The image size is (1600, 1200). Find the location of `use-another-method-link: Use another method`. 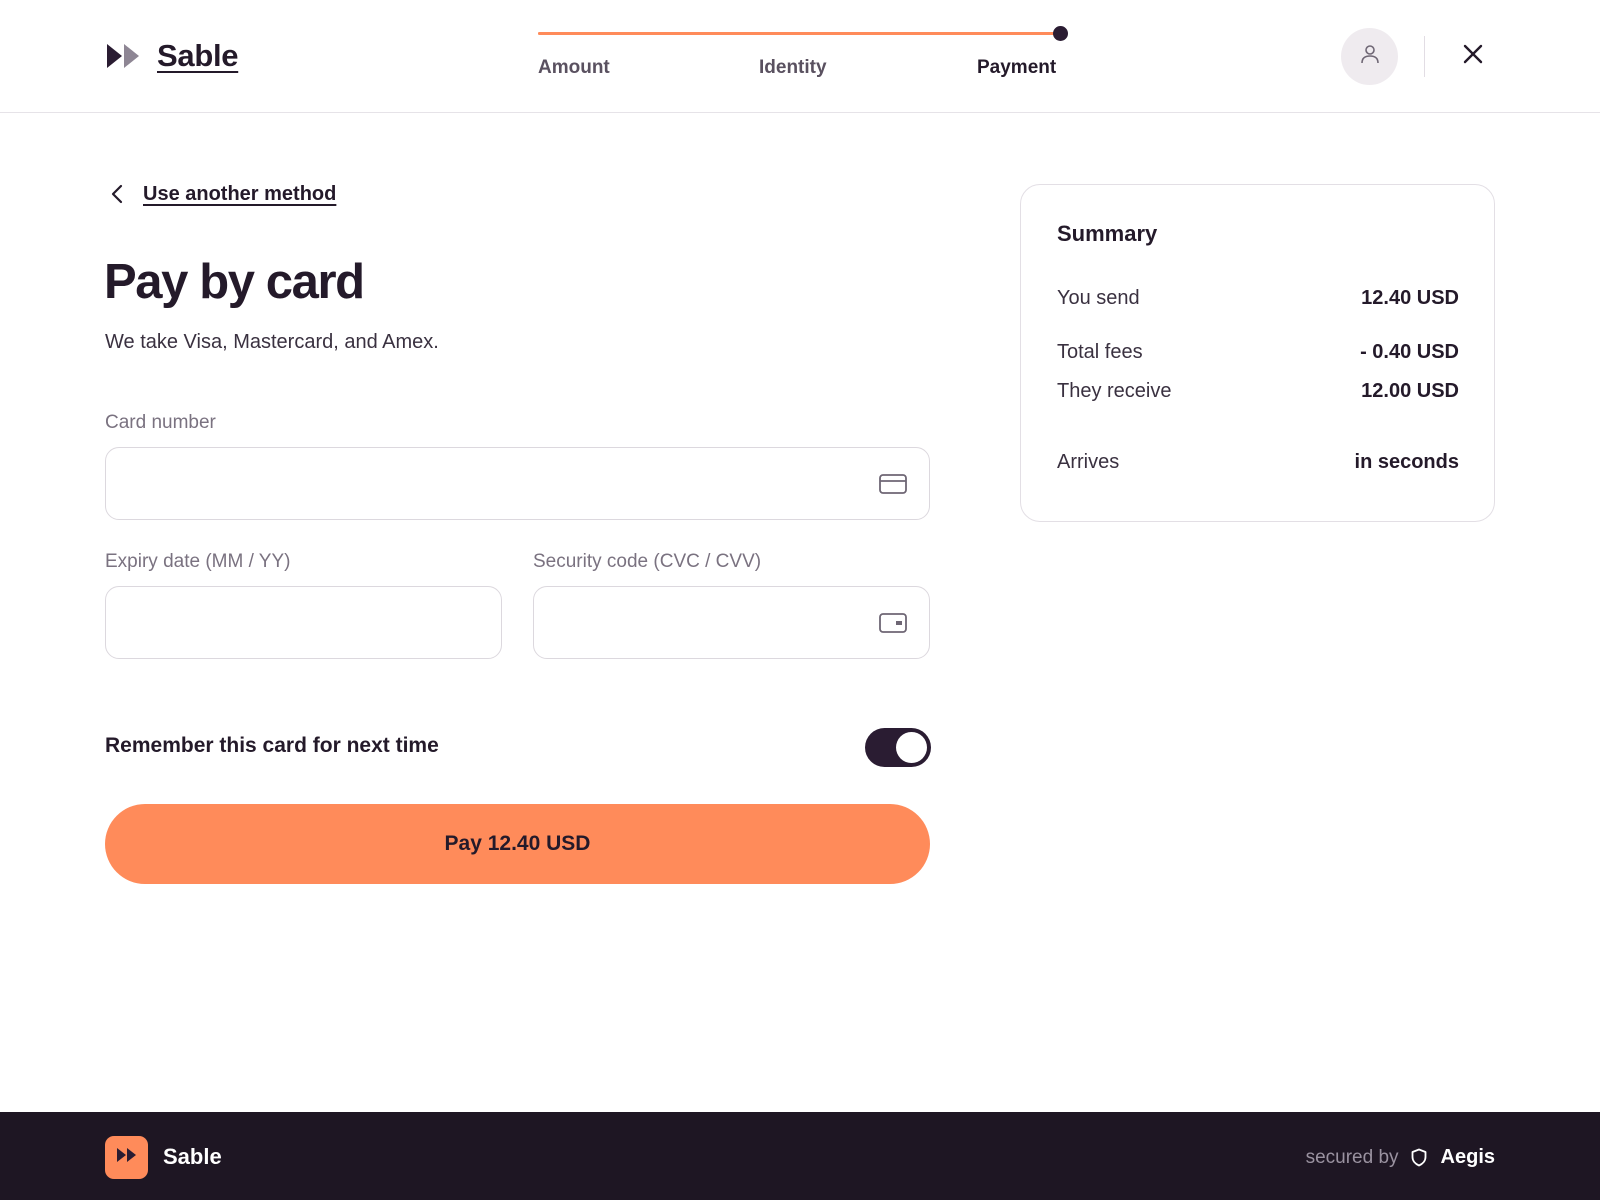

use-another-method-link: Use another method is located at coordinates (220, 194).